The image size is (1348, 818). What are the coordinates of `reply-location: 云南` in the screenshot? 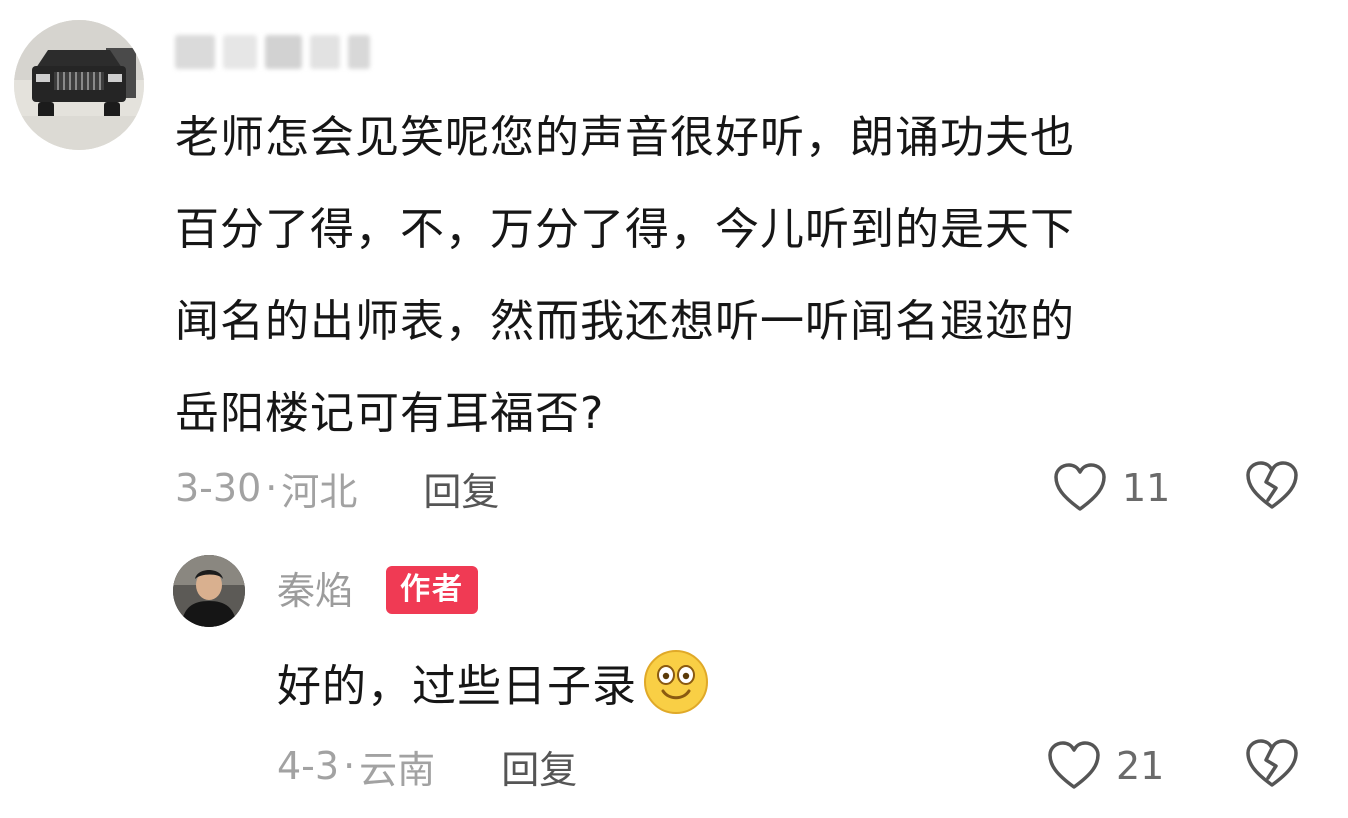 It's located at (397, 769).